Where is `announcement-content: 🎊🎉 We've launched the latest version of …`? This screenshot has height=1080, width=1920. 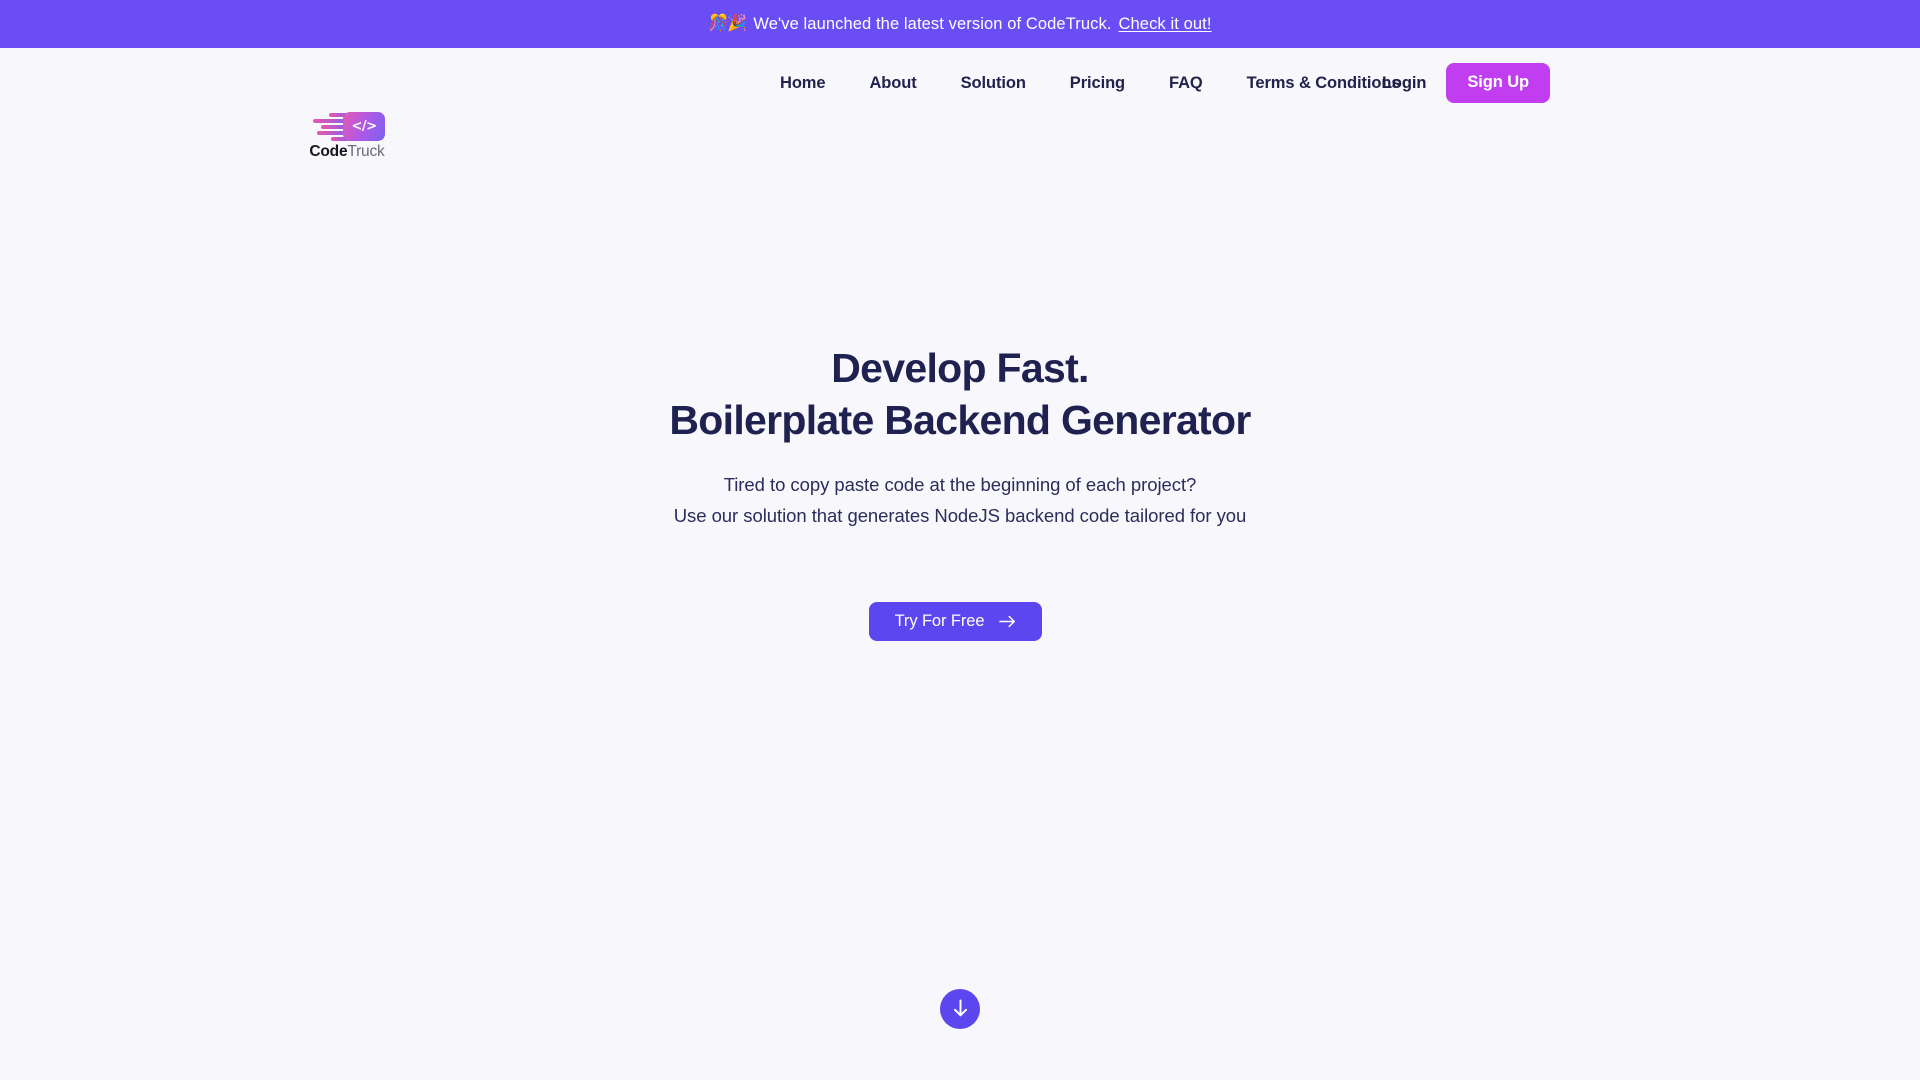
announcement-content: 🎊🎉 We've launched the latest version of … is located at coordinates (959, 24).